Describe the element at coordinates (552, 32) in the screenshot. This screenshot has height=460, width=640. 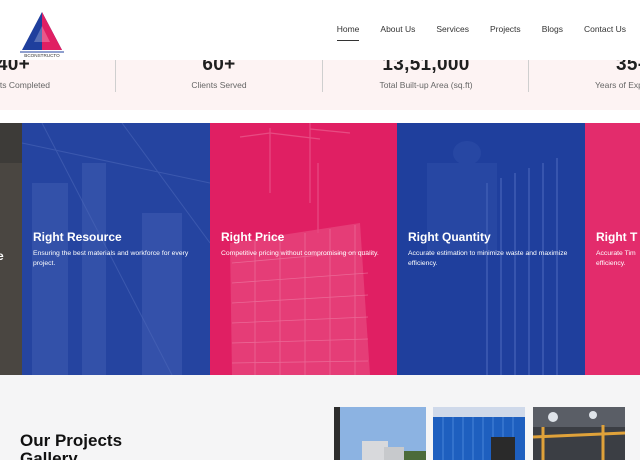
I see `nav-blogs: Blogs` at that location.